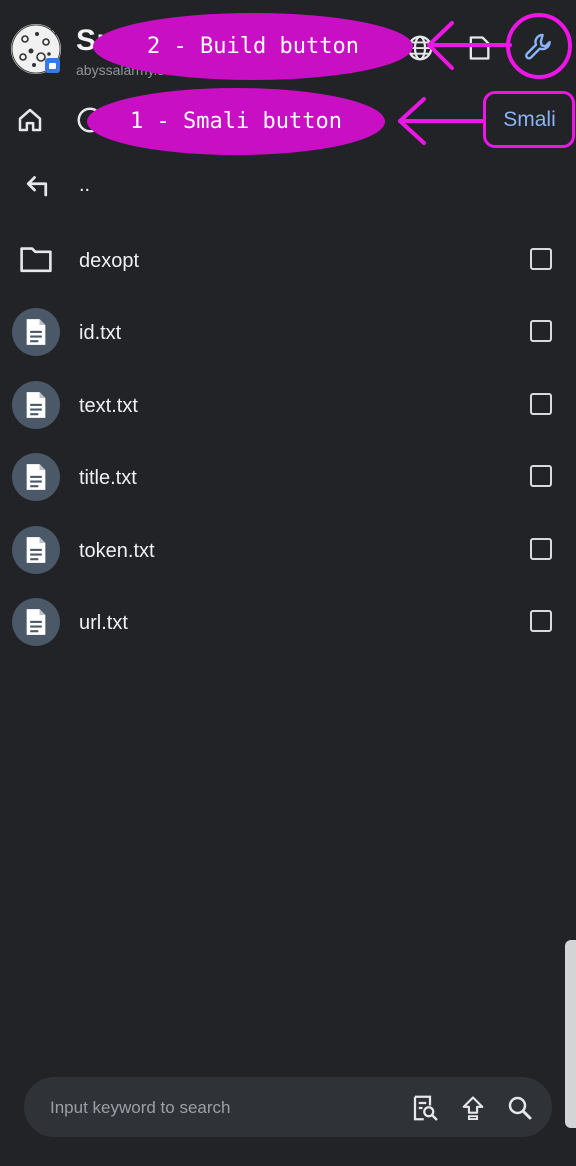 The height and width of the screenshot is (1166, 576). Describe the element at coordinates (288, 260) in the screenshot. I see `list-item: dexopt` at that location.